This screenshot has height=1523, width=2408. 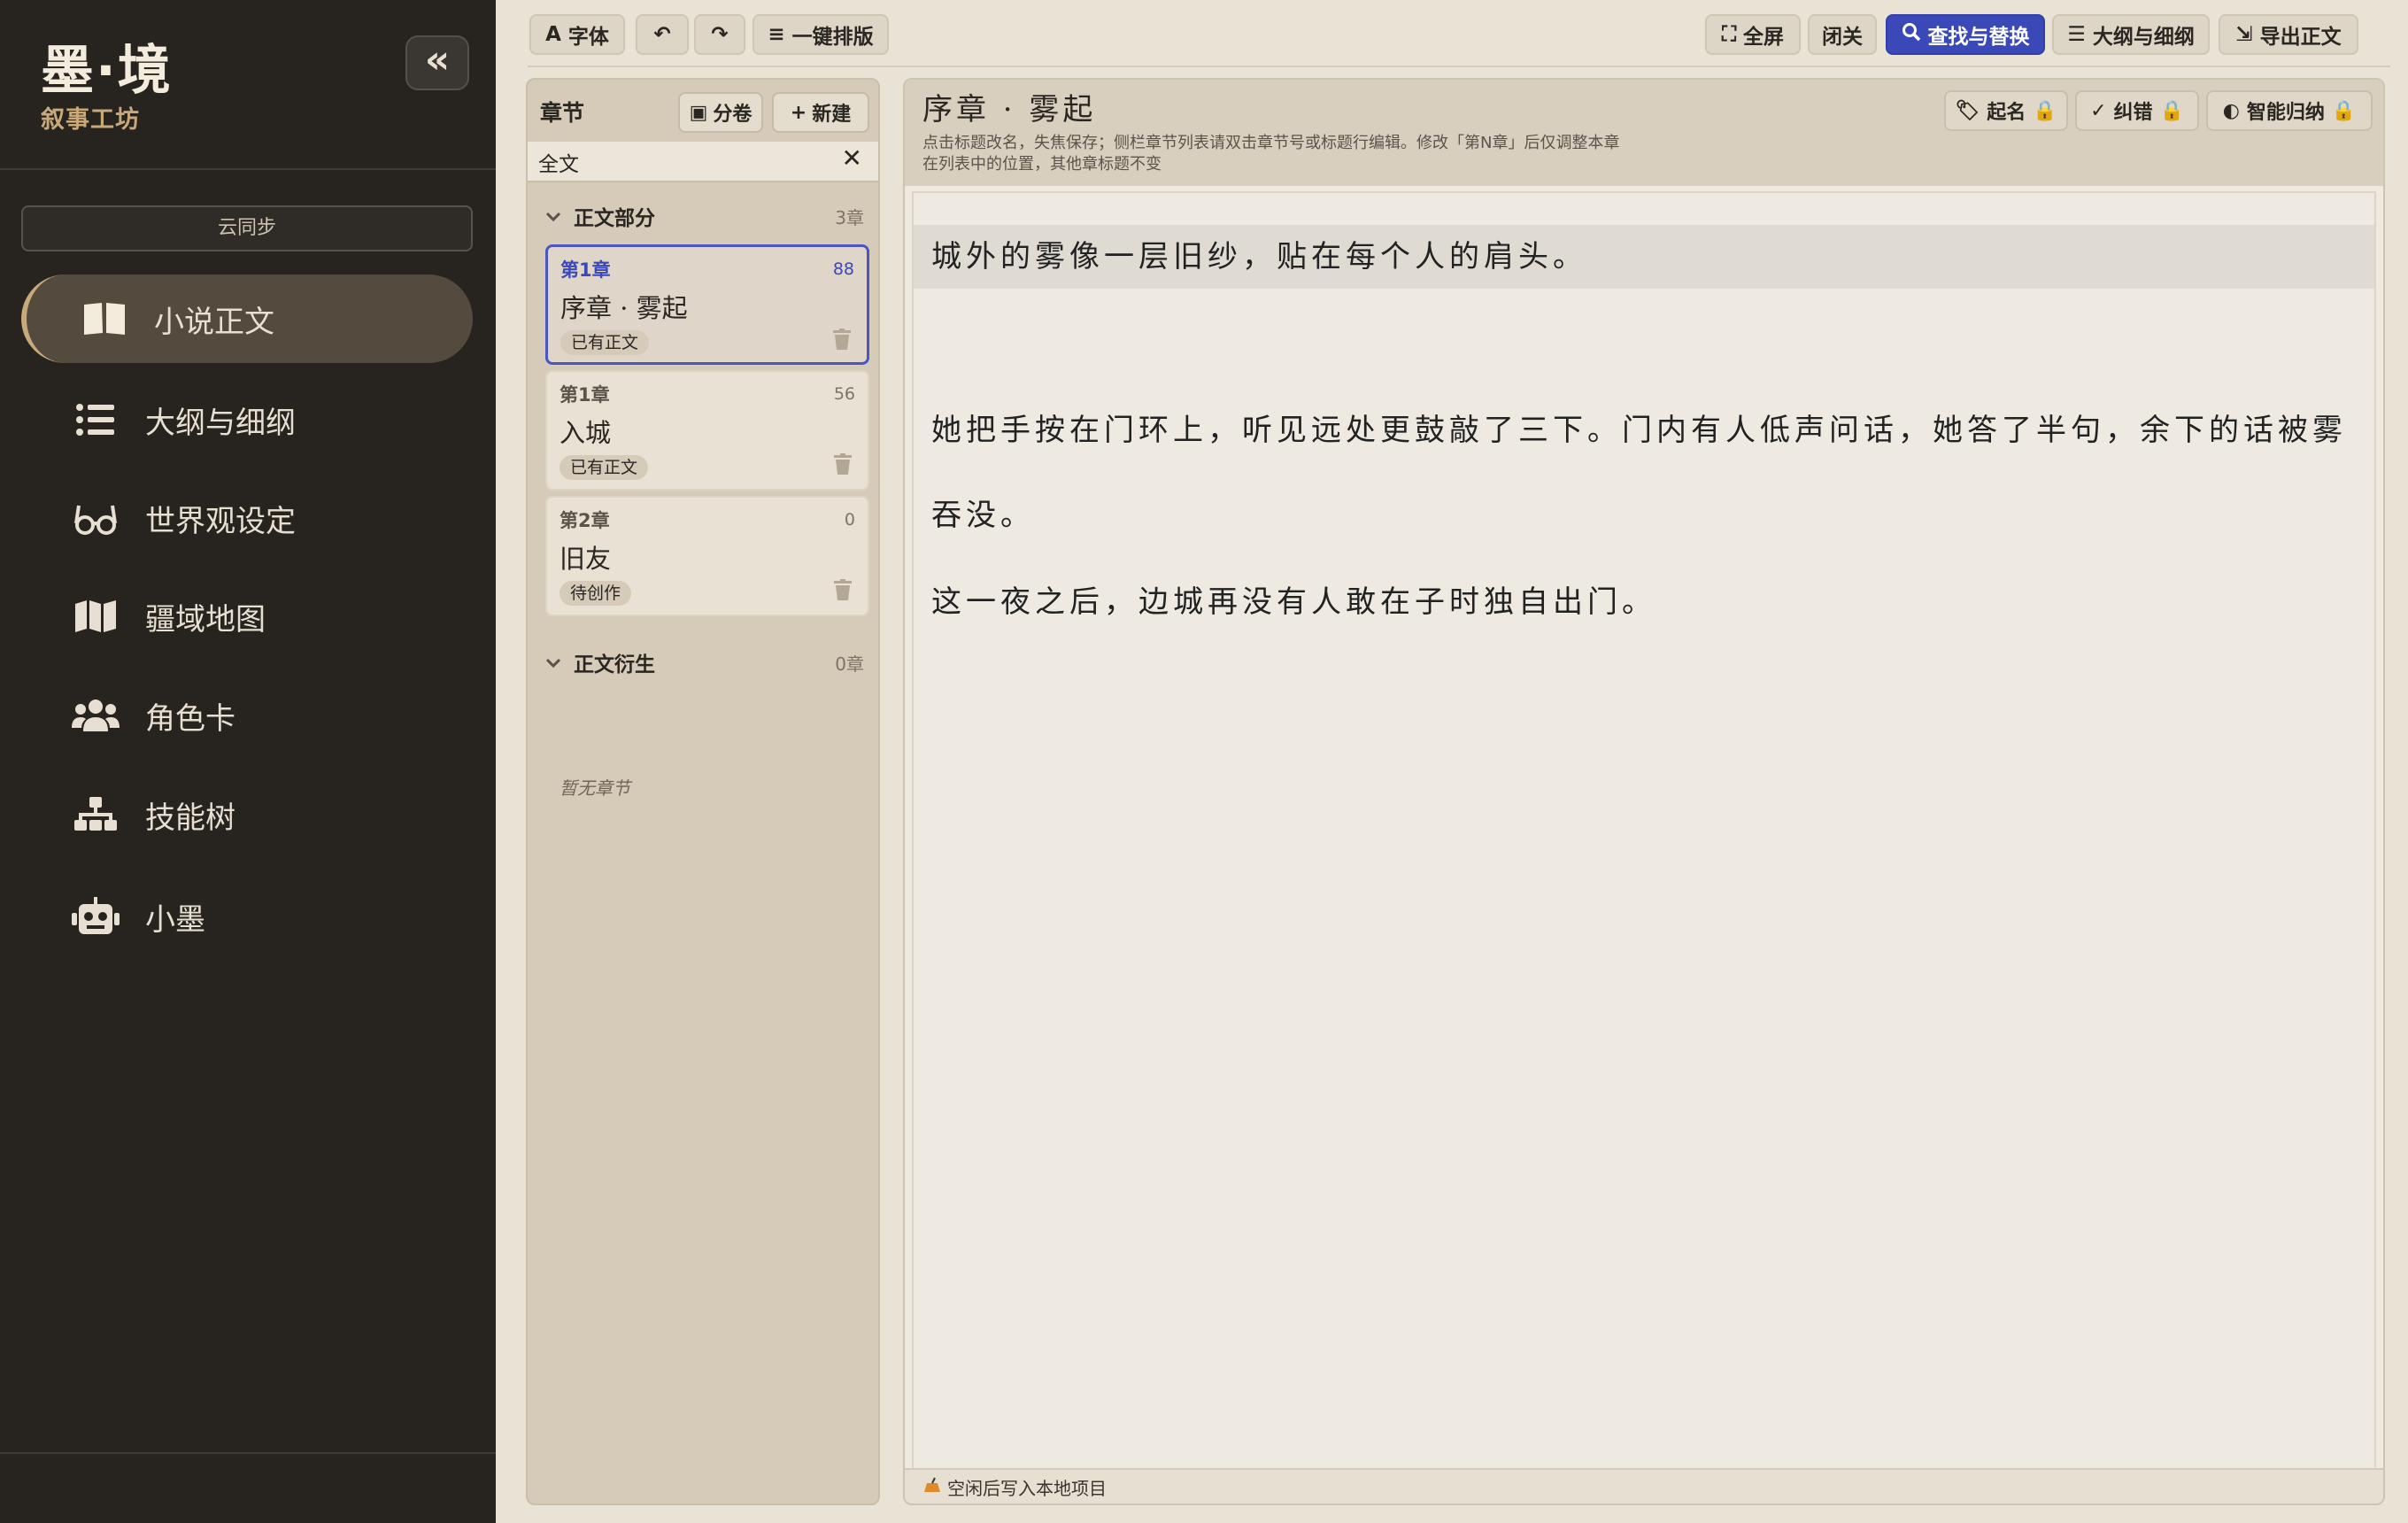 I want to click on naming-label: 起名, so click(x=2007, y=113).